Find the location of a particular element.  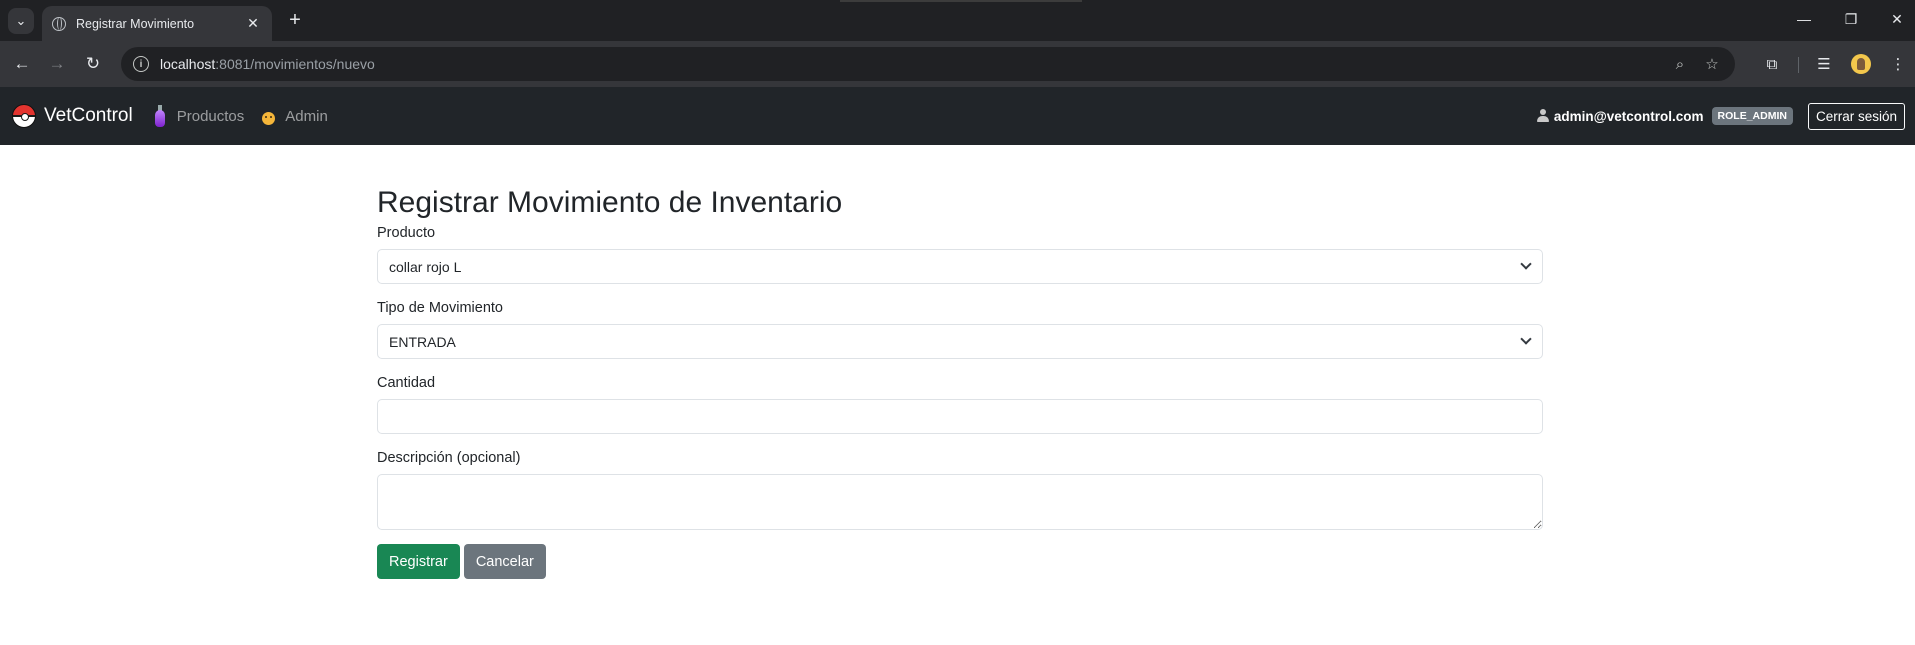

reload-icon: ↻ is located at coordinates (93, 64).